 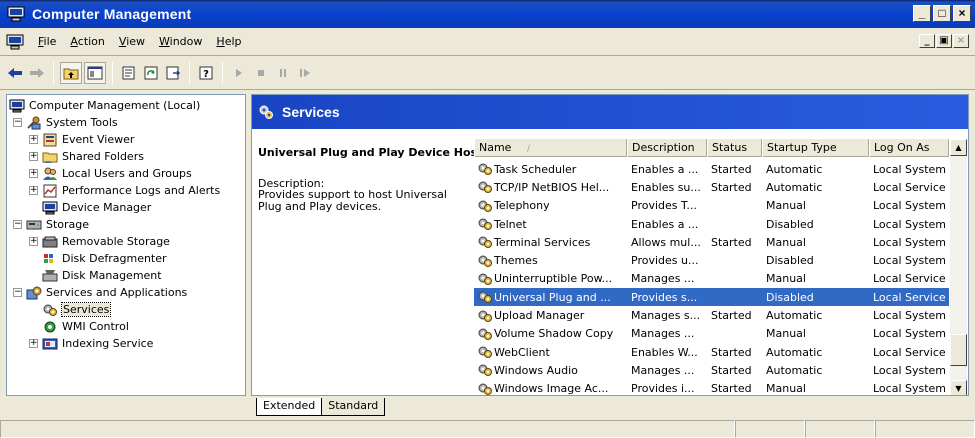 What do you see at coordinates (91, 343) in the screenshot?
I see `tree-item-indexing-service: + Indexing Service` at bounding box center [91, 343].